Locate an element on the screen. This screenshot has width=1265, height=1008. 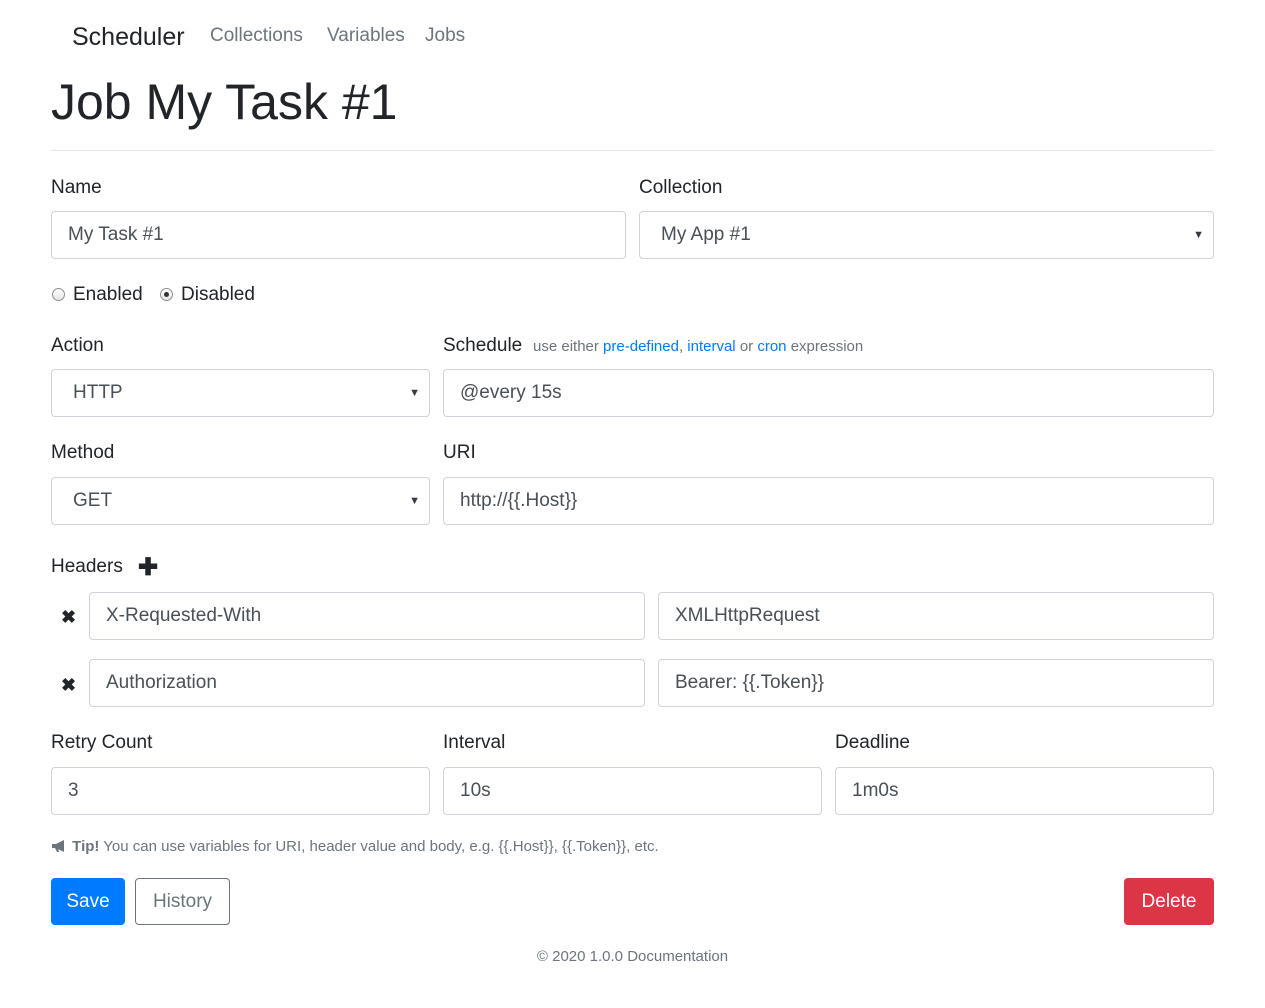
name-label: Name is located at coordinates (76, 187).